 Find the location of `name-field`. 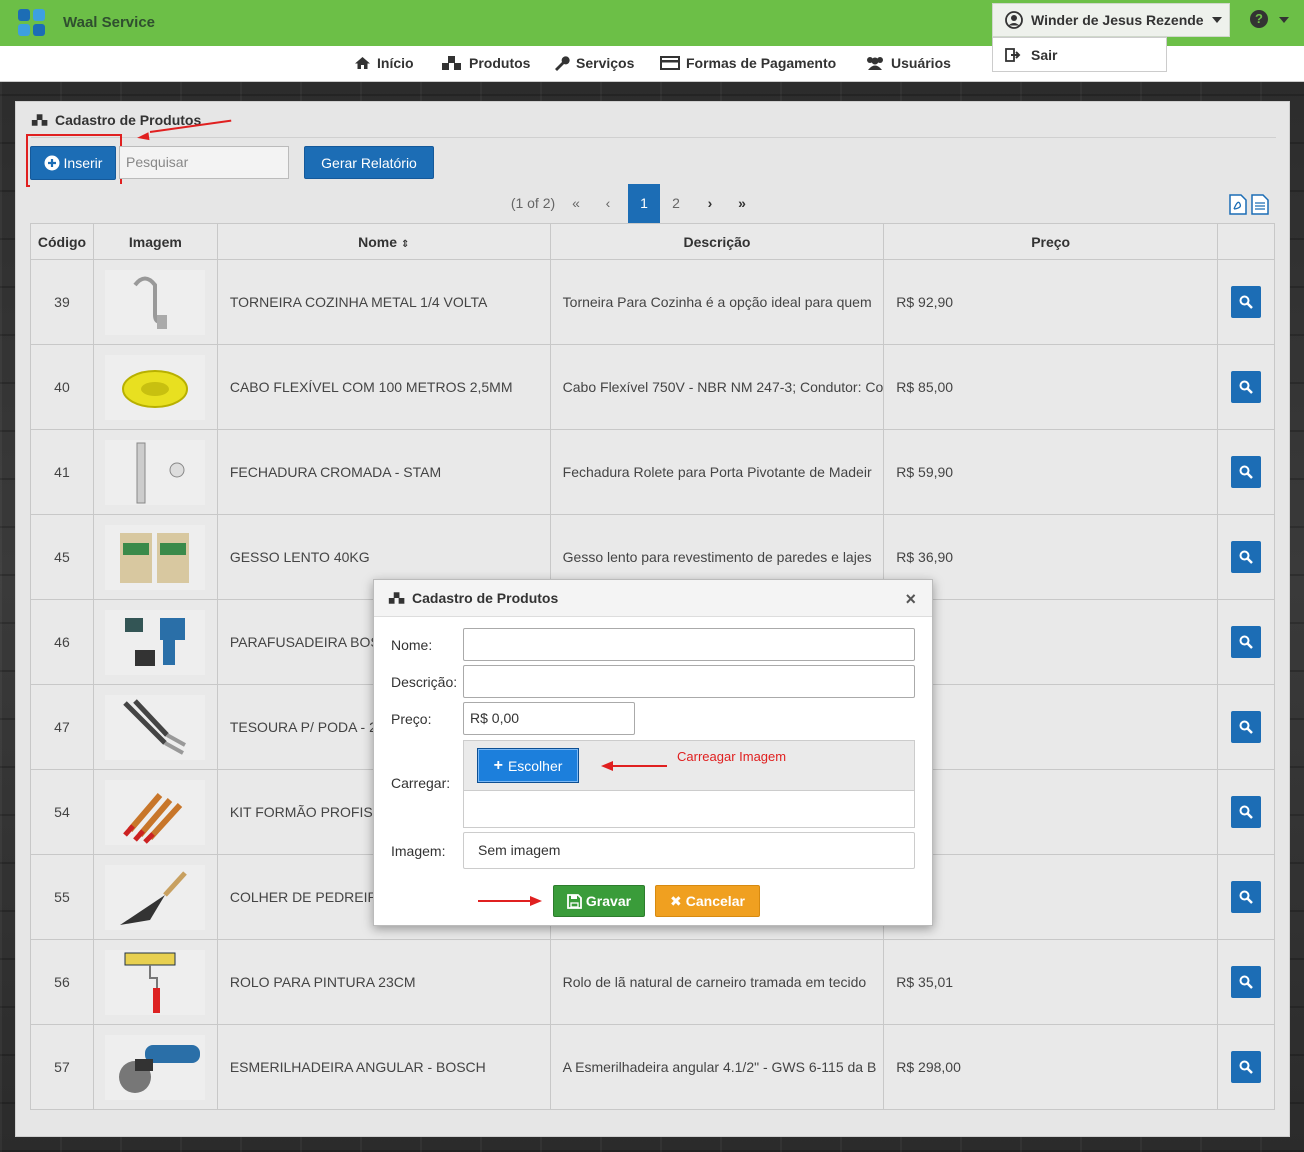

name-field is located at coordinates (689, 644).